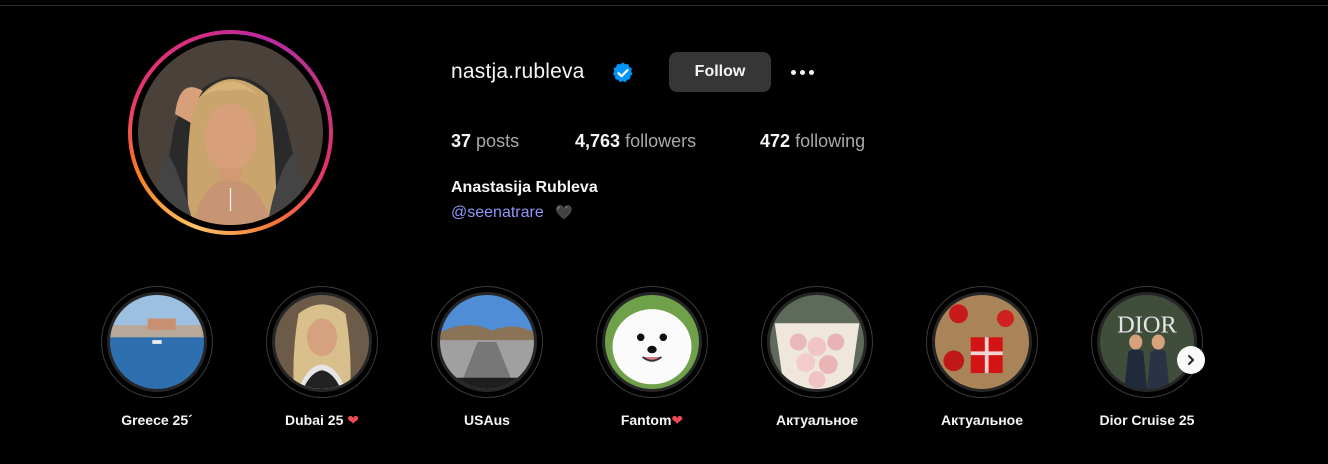 Image resolution: width=1328 pixels, height=464 pixels. I want to click on bio-heart-emoji: 🖤, so click(564, 212).